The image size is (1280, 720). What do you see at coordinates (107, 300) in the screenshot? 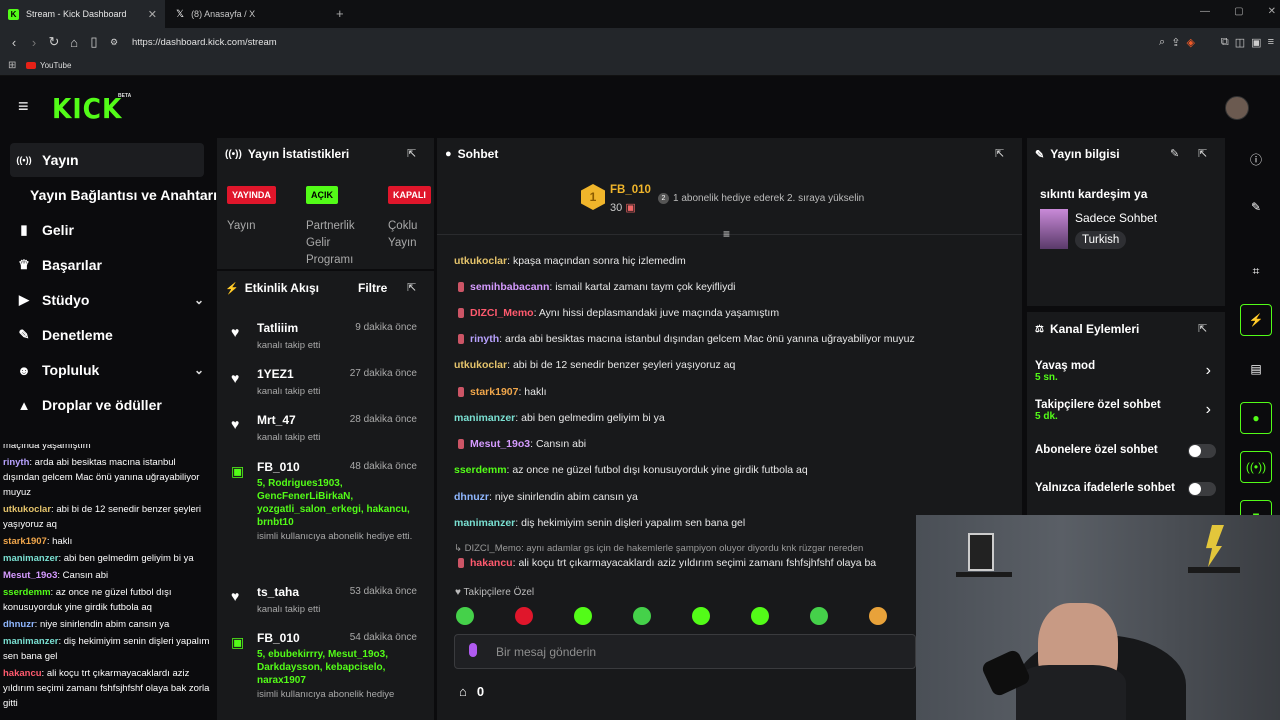
I see `sidebar-item: ▶ Stüdyo ⌄` at bounding box center [107, 300].